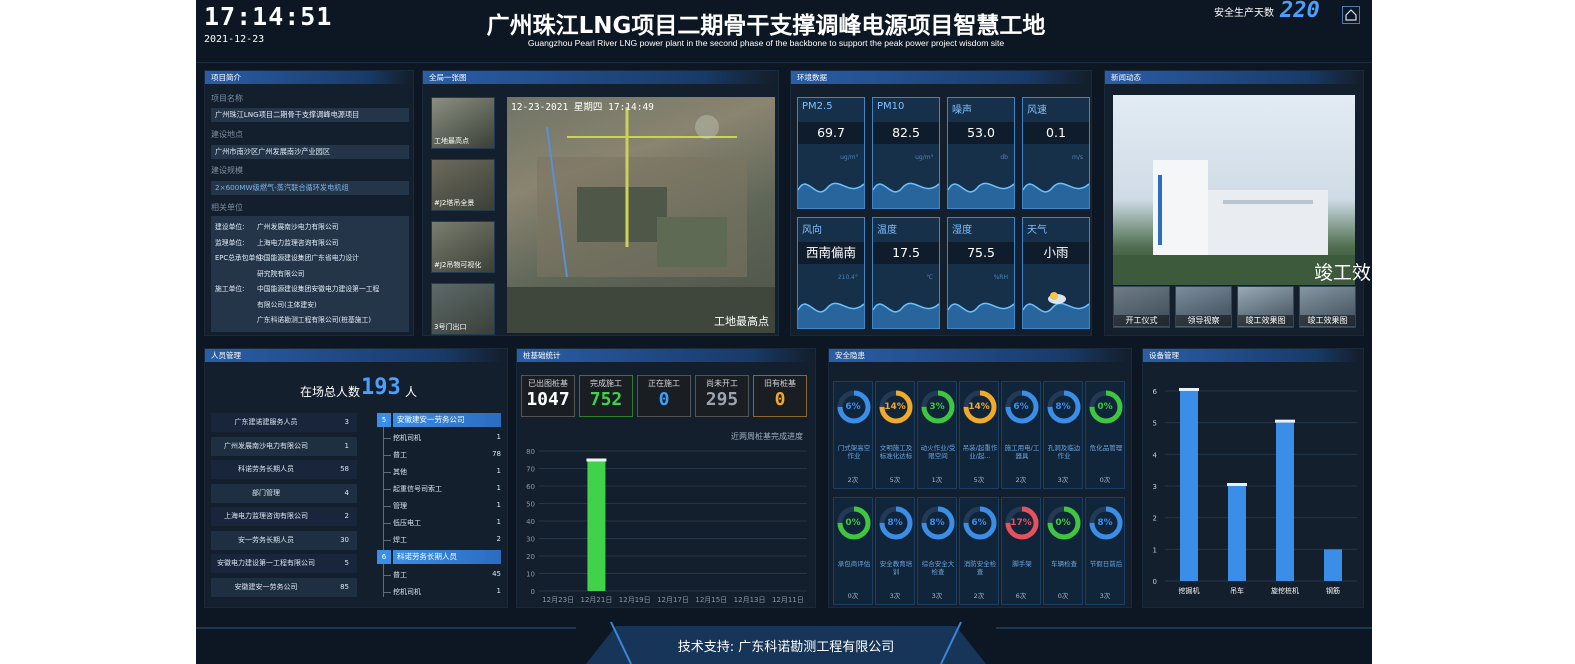 This screenshot has width=1575, height=664. What do you see at coordinates (548, 383) in the screenshot?
I see `pile-stat-label: 已出图桩基` at bounding box center [548, 383].